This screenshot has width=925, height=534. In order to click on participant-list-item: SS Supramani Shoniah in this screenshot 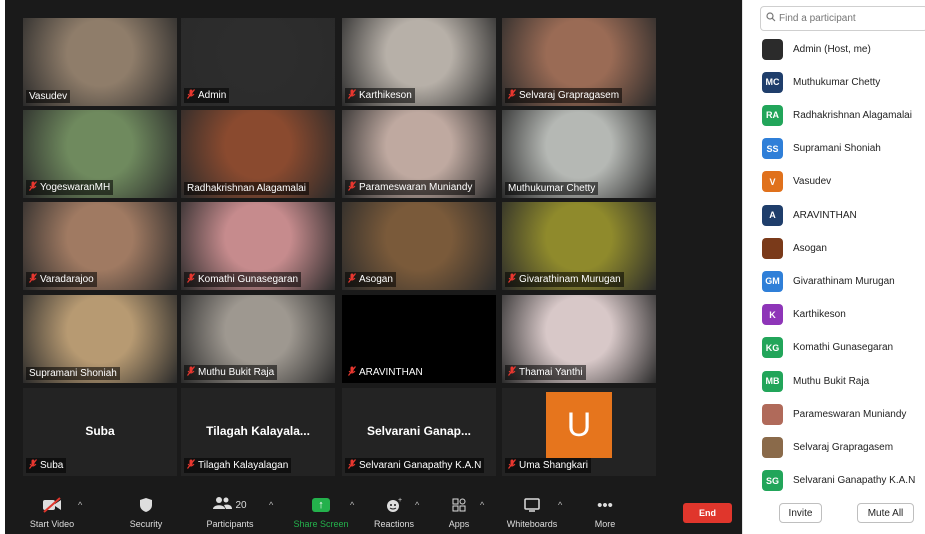, I will do `click(821, 149)`.